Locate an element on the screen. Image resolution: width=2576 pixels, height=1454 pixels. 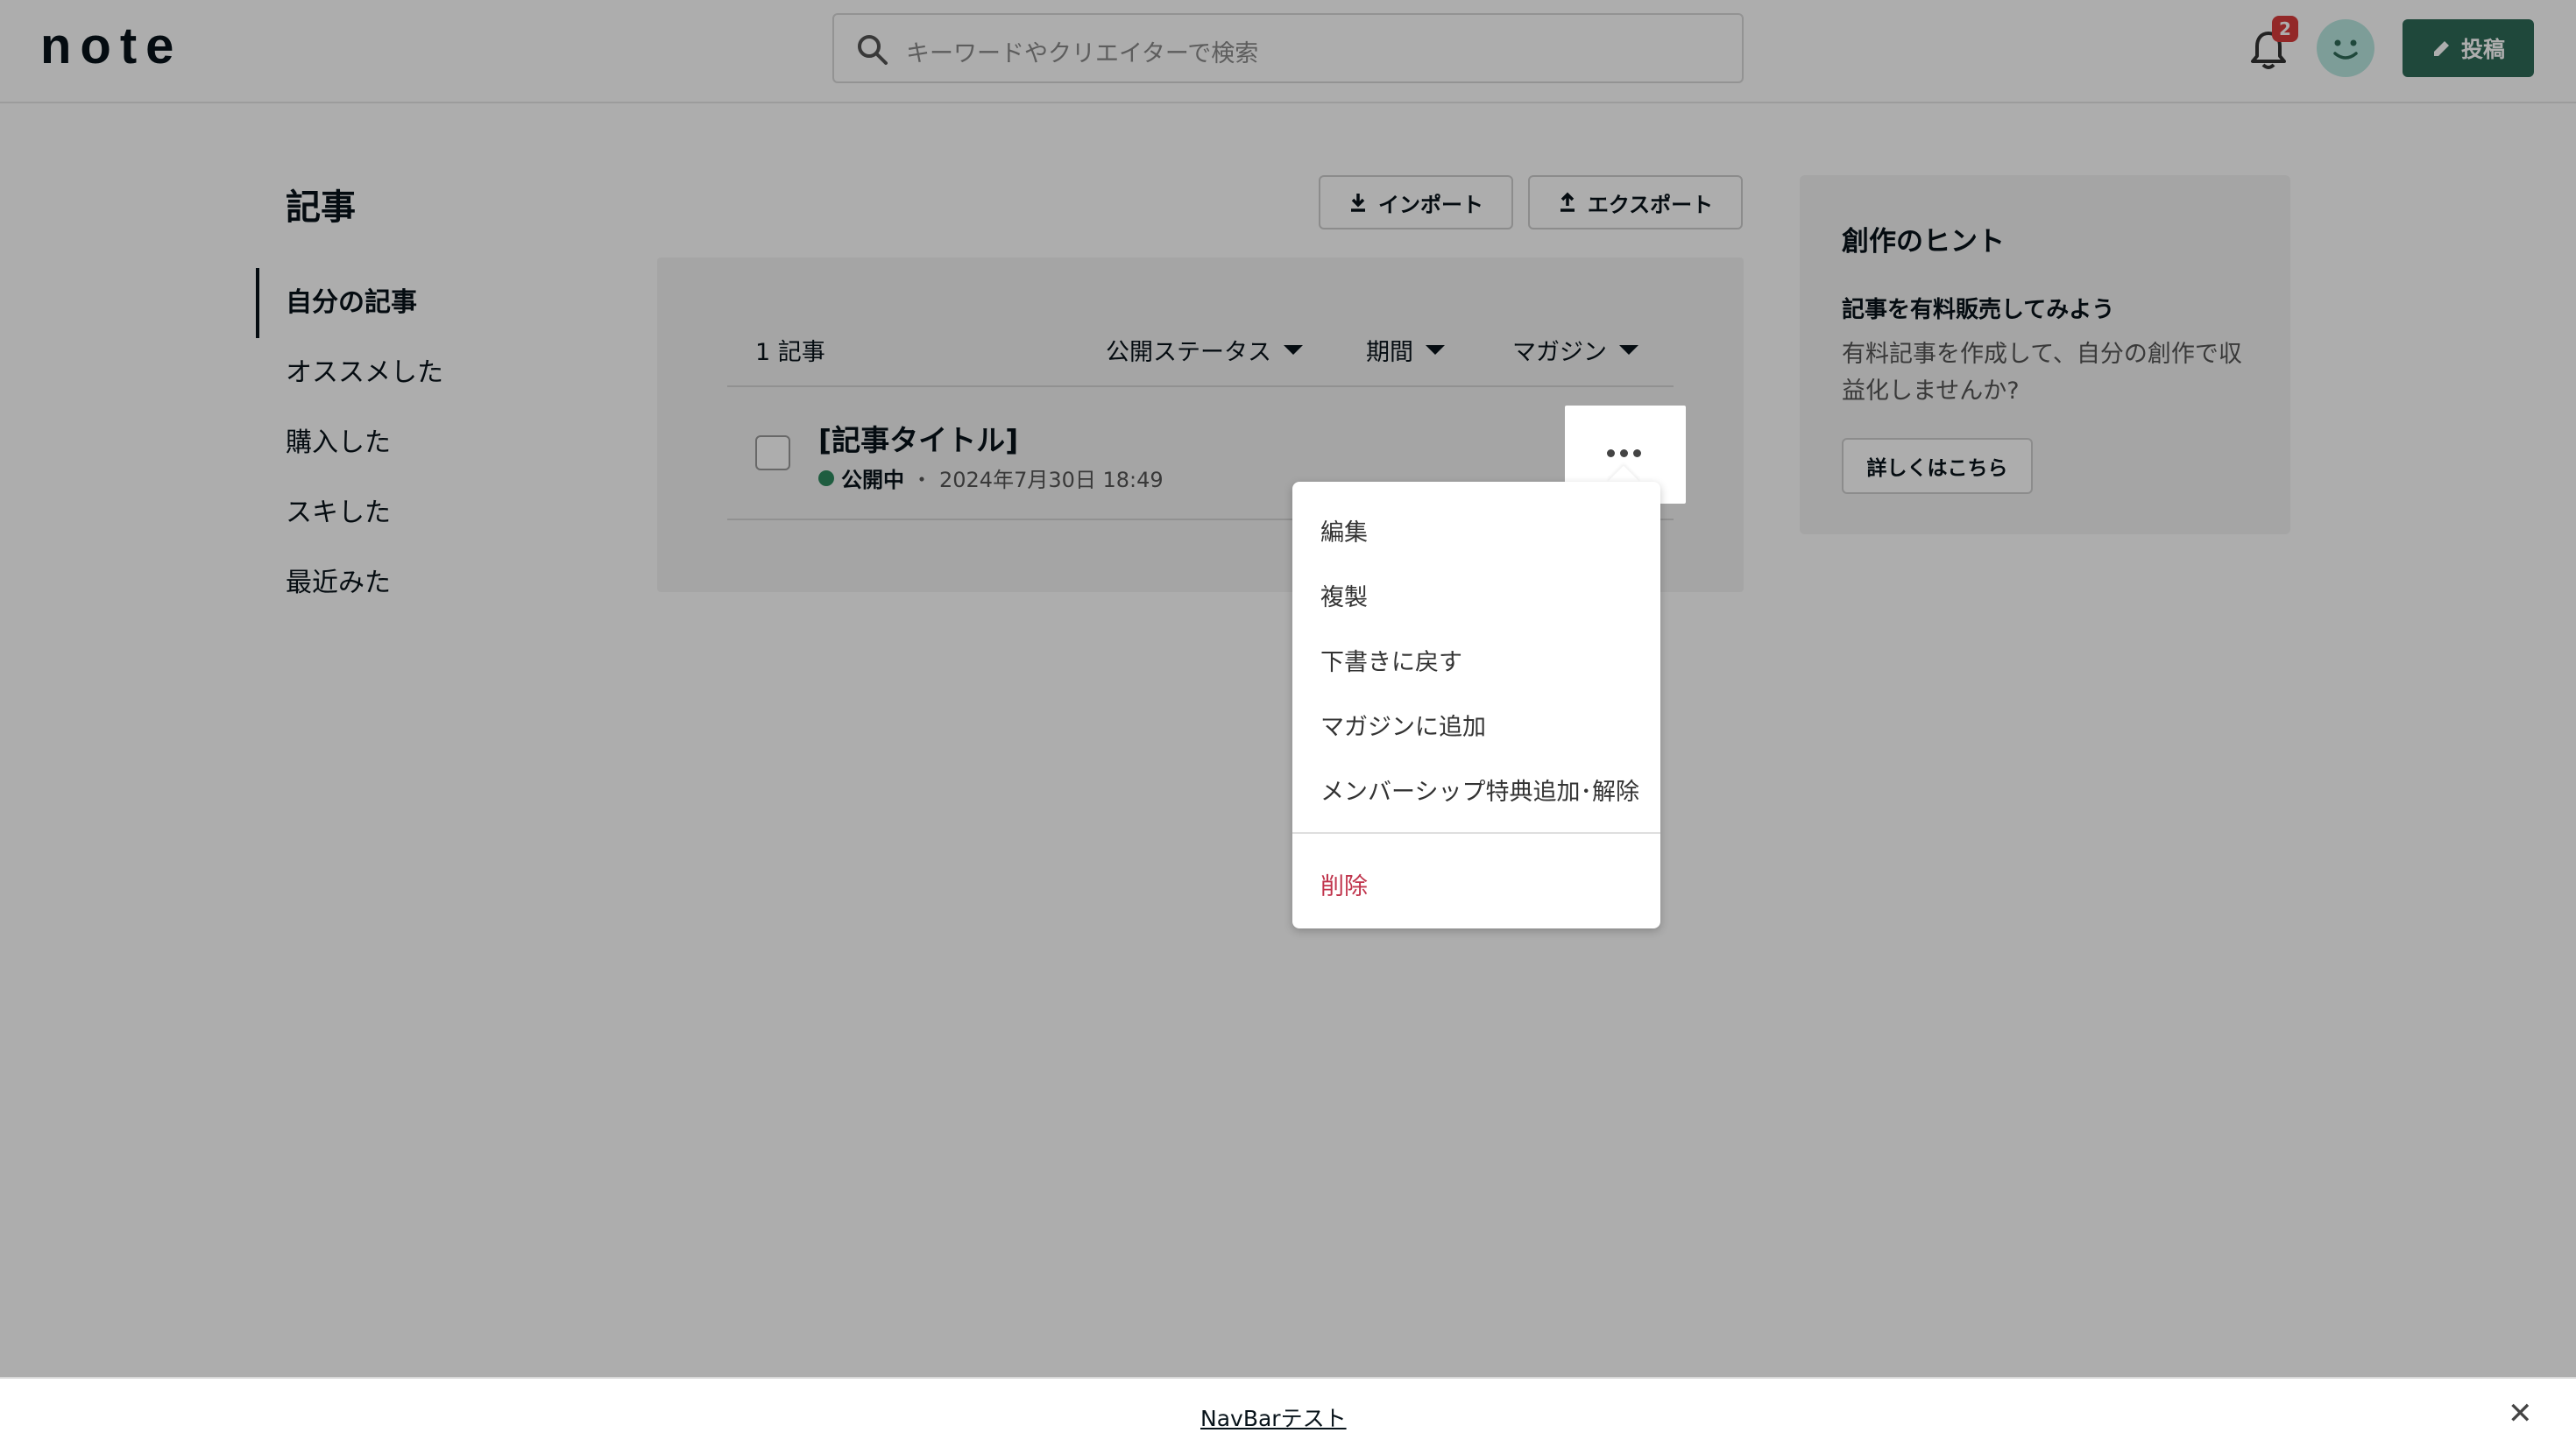
page-title: 記事 is located at coordinates (321, 207).